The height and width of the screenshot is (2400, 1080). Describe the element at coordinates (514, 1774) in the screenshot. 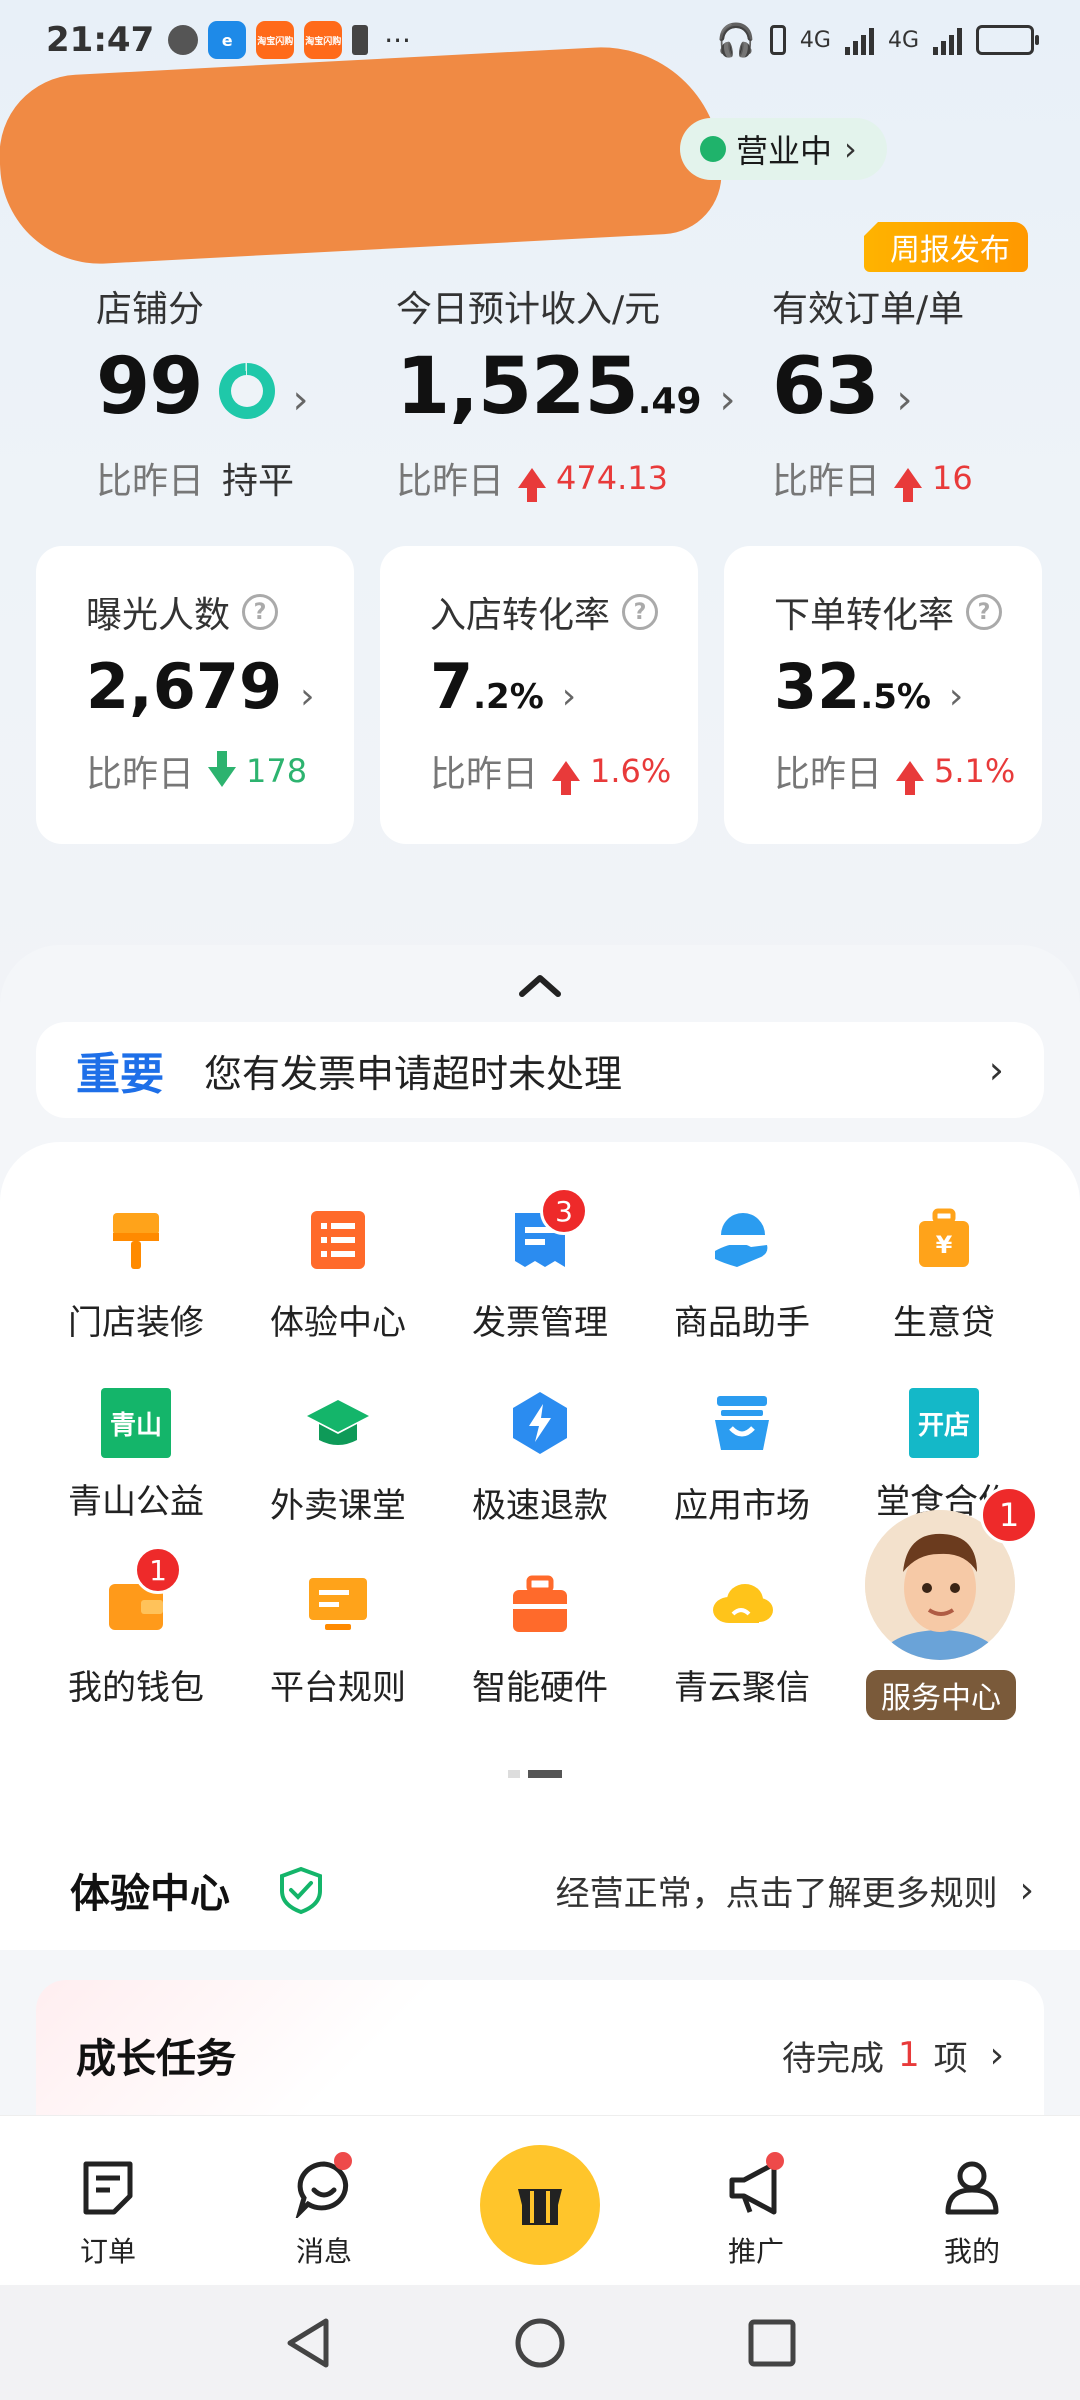

I see `page-dot` at that location.